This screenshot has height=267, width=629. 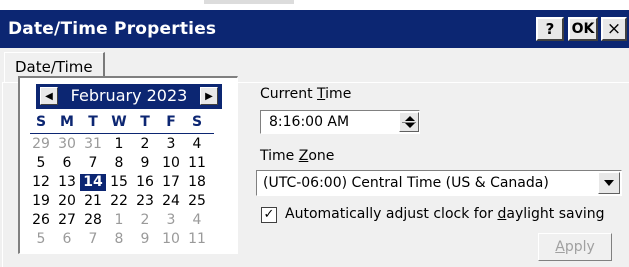 I want to click on calendar-day: 16, so click(x=145, y=182).